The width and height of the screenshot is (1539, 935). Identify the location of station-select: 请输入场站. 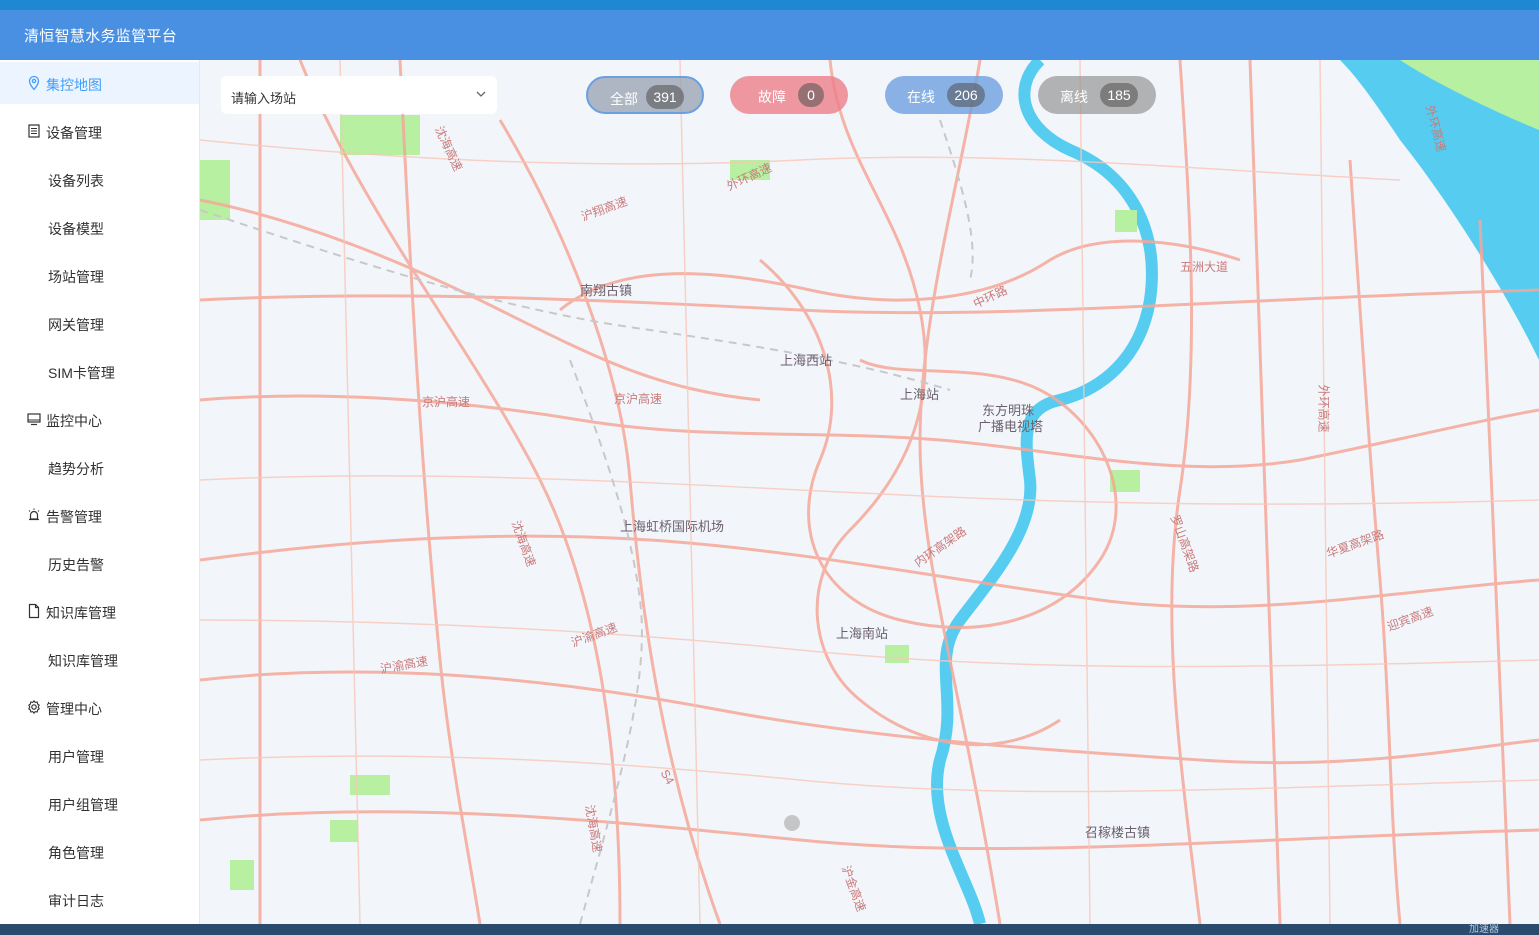
(359, 95).